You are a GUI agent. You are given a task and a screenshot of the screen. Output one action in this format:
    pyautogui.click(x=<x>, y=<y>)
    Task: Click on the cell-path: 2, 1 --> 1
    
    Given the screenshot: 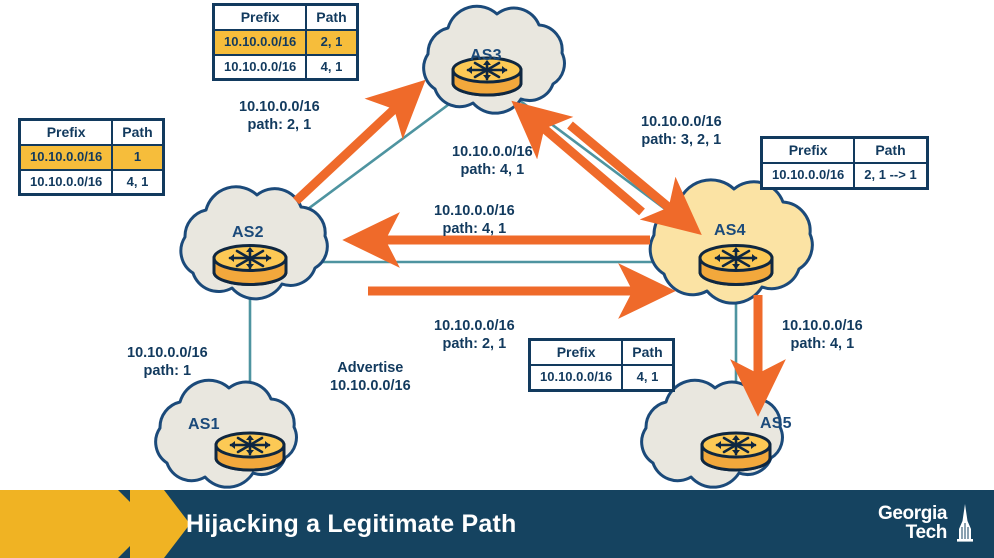 What is the action you would take?
    pyautogui.click(x=891, y=176)
    